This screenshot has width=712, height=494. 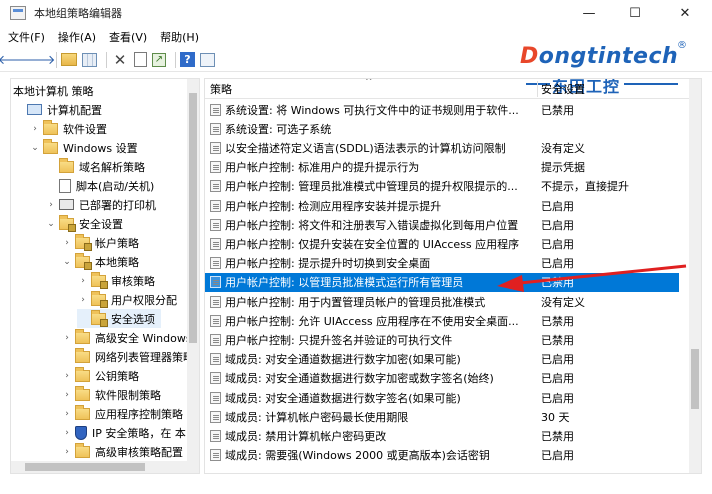 What do you see at coordinates (442, 263) in the screenshot?
I see `policy-row: 用户帐户控制: 提示提升时切换到安全桌面 已启用` at bounding box center [442, 263].